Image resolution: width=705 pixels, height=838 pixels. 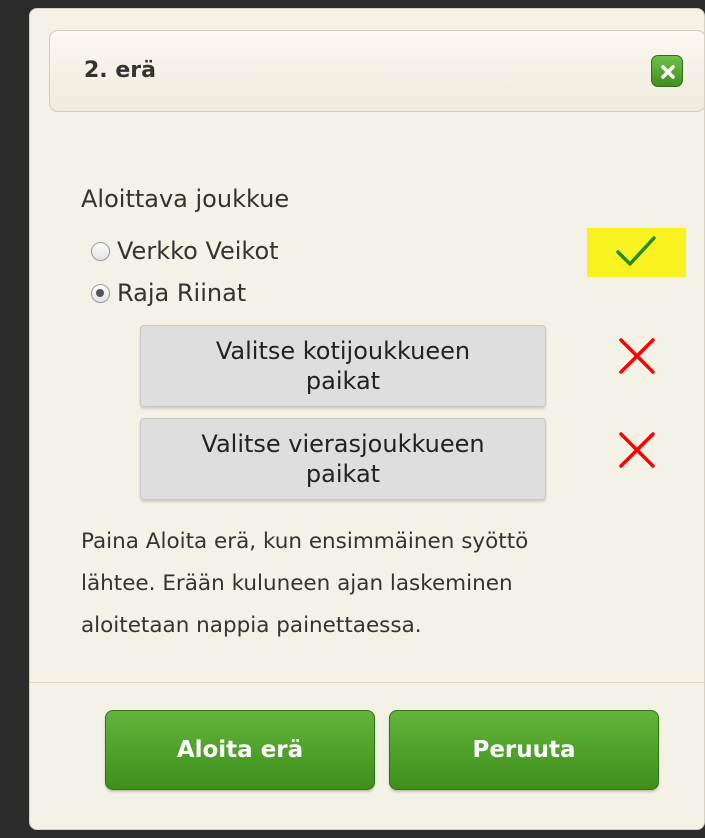 I want to click on select-home-positions-button: Valitse kotijoukkueen paikat, so click(x=343, y=366).